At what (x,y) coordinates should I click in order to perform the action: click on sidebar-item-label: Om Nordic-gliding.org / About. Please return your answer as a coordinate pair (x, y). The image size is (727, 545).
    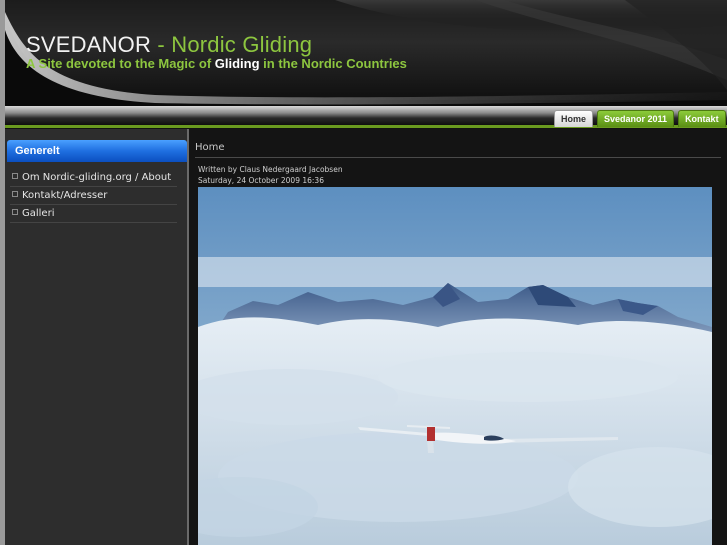
    Looking at the image, I should click on (97, 177).